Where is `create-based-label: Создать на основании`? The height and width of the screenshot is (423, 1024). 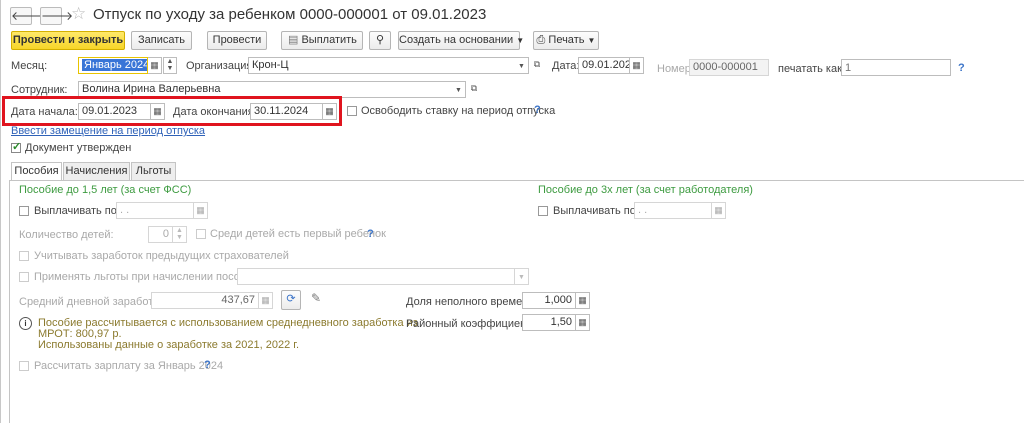
create-based-label: Создать на основании is located at coordinates (456, 40).